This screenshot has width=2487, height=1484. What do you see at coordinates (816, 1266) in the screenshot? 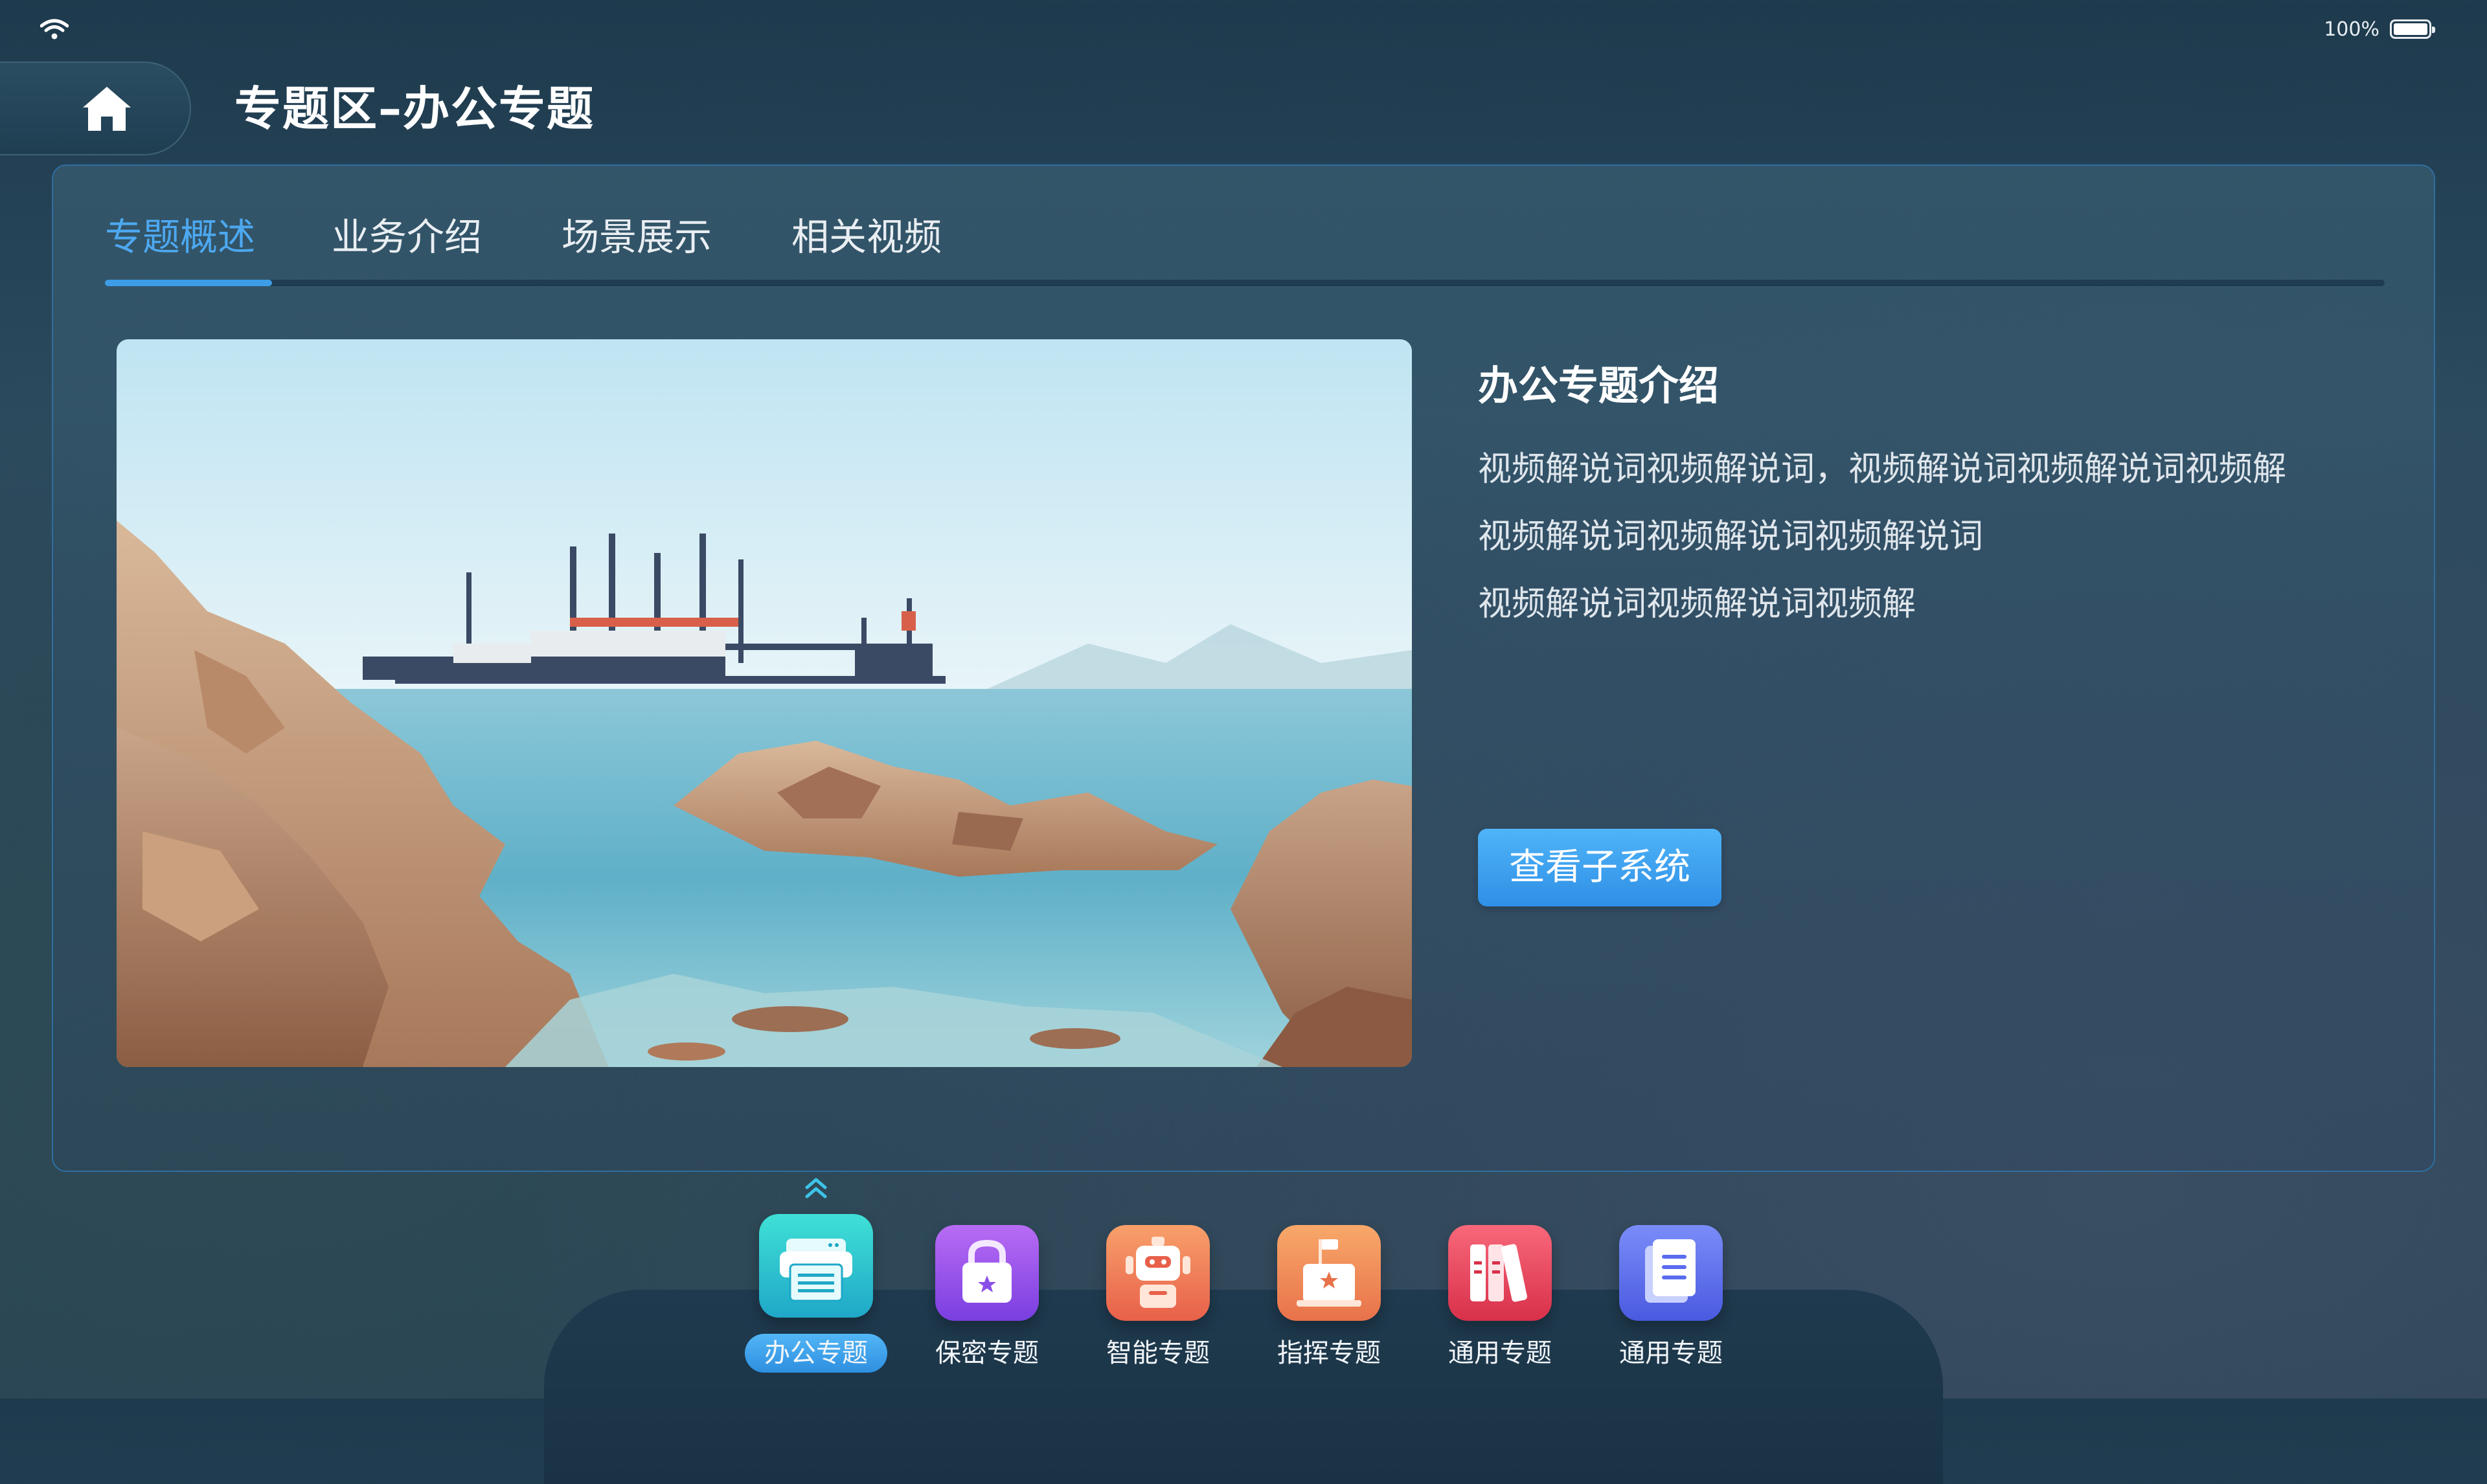
I see `printer-icon` at bounding box center [816, 1266].